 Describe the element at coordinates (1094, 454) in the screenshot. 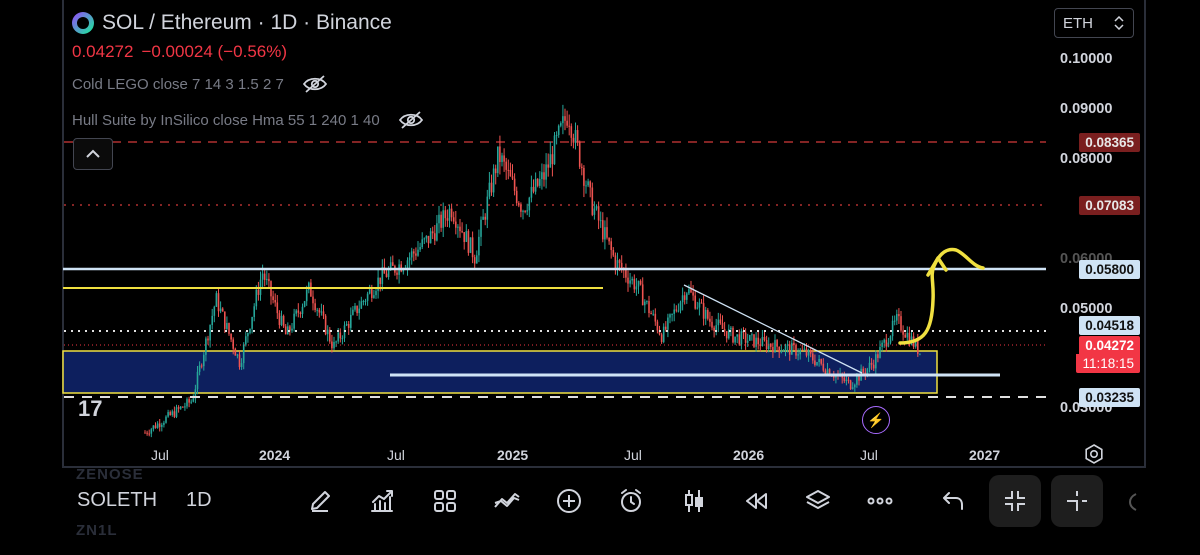

I see `settings-icon` at that location.